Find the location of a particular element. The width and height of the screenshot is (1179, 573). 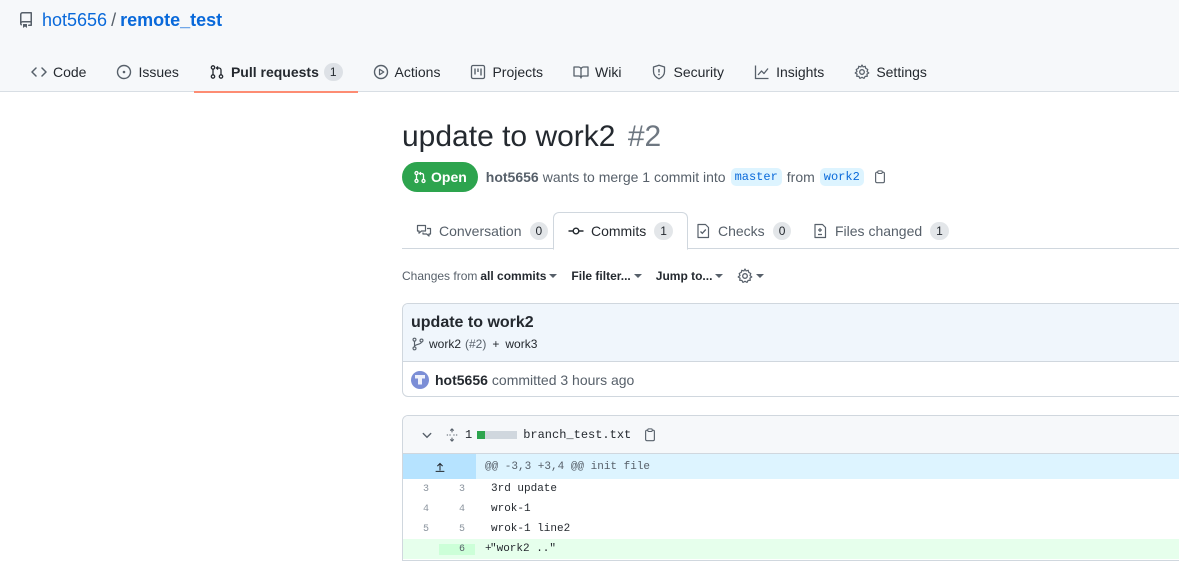

tab-label: Files changed is located at coordinates (879, 230).